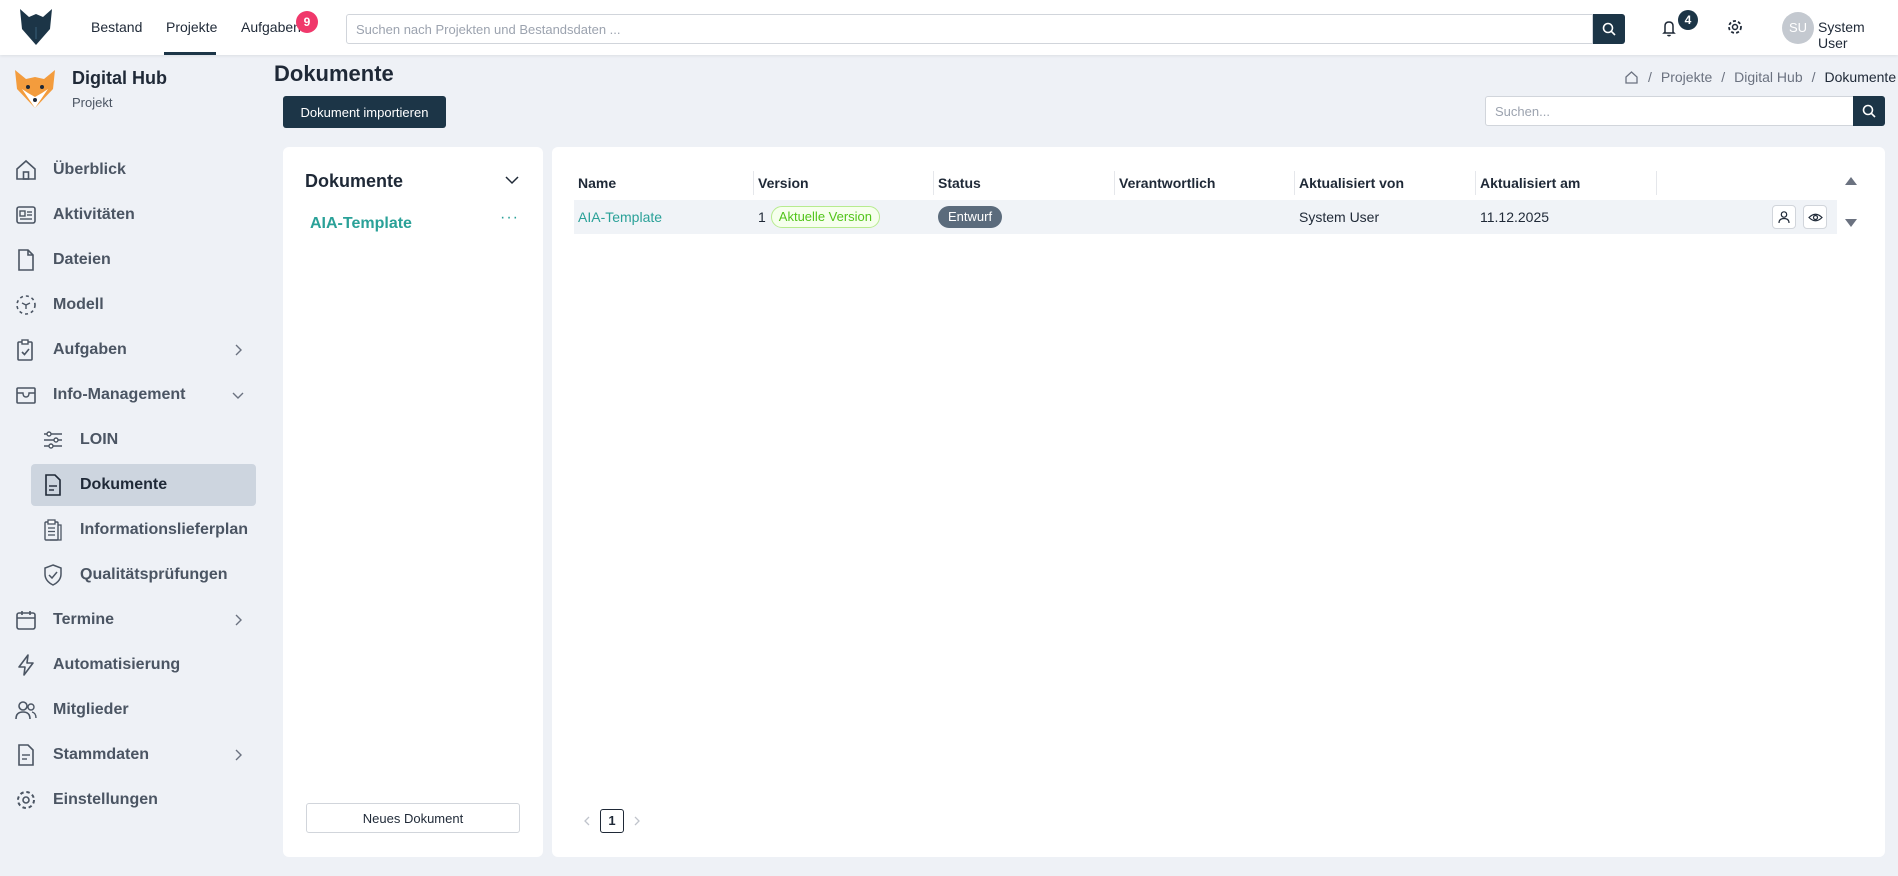 Image resolution: width=1898 pixels, height=876 pixels. What do you see at coordinates (969, 29) in the screenshot?
I see `global-search-input` at bounding box center [969, 29].